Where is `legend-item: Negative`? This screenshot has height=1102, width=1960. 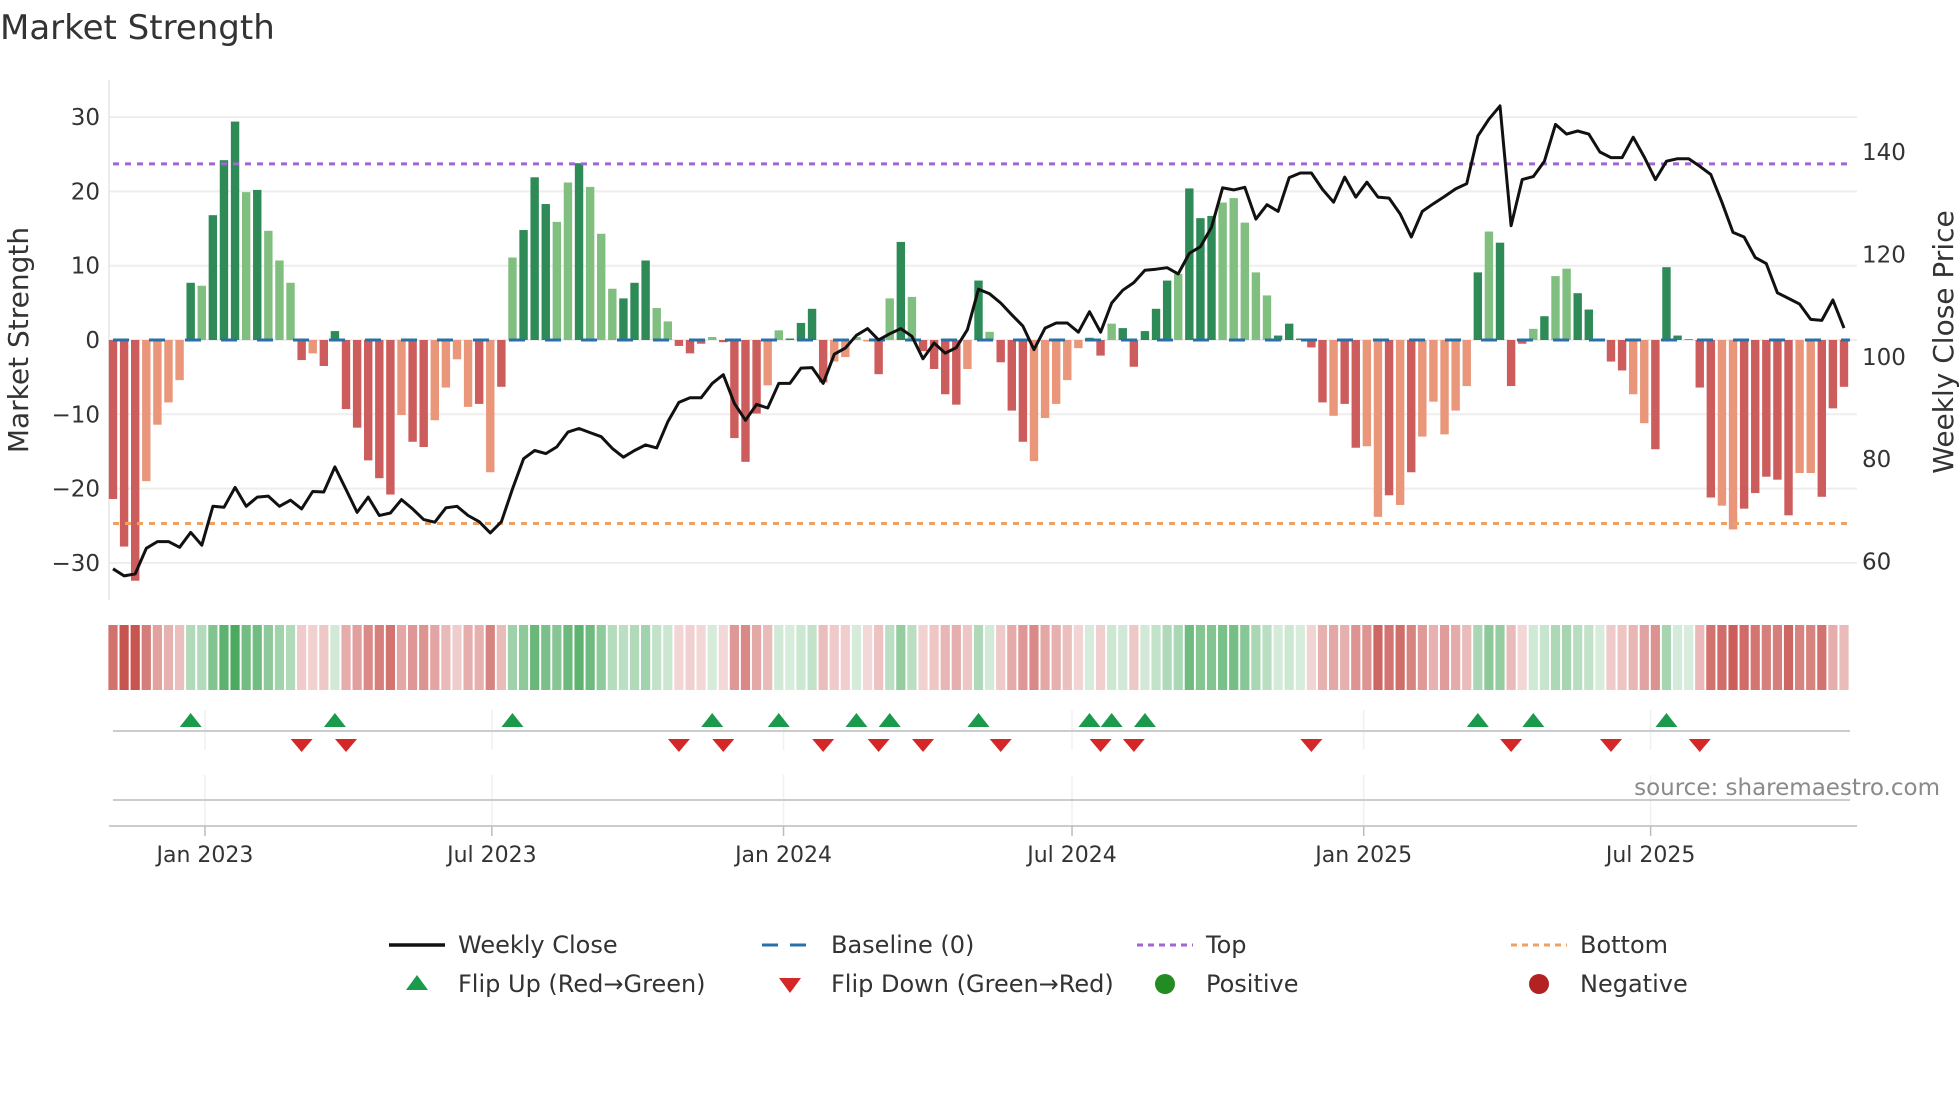
legend-item: Negative is located at coordinates (1608, 984).